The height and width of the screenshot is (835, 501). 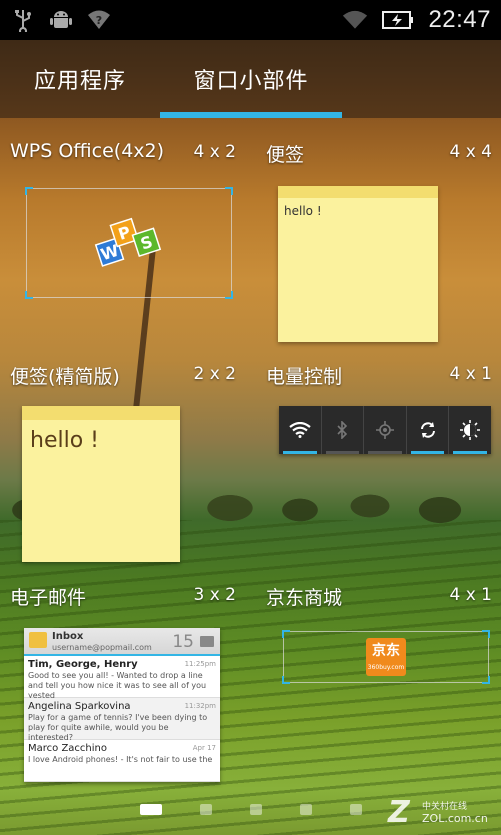 What do you see at coordinates (102, 647) in the screenshot?
I see `email-account: username@popmail.com` at bounding box center [102, 647].